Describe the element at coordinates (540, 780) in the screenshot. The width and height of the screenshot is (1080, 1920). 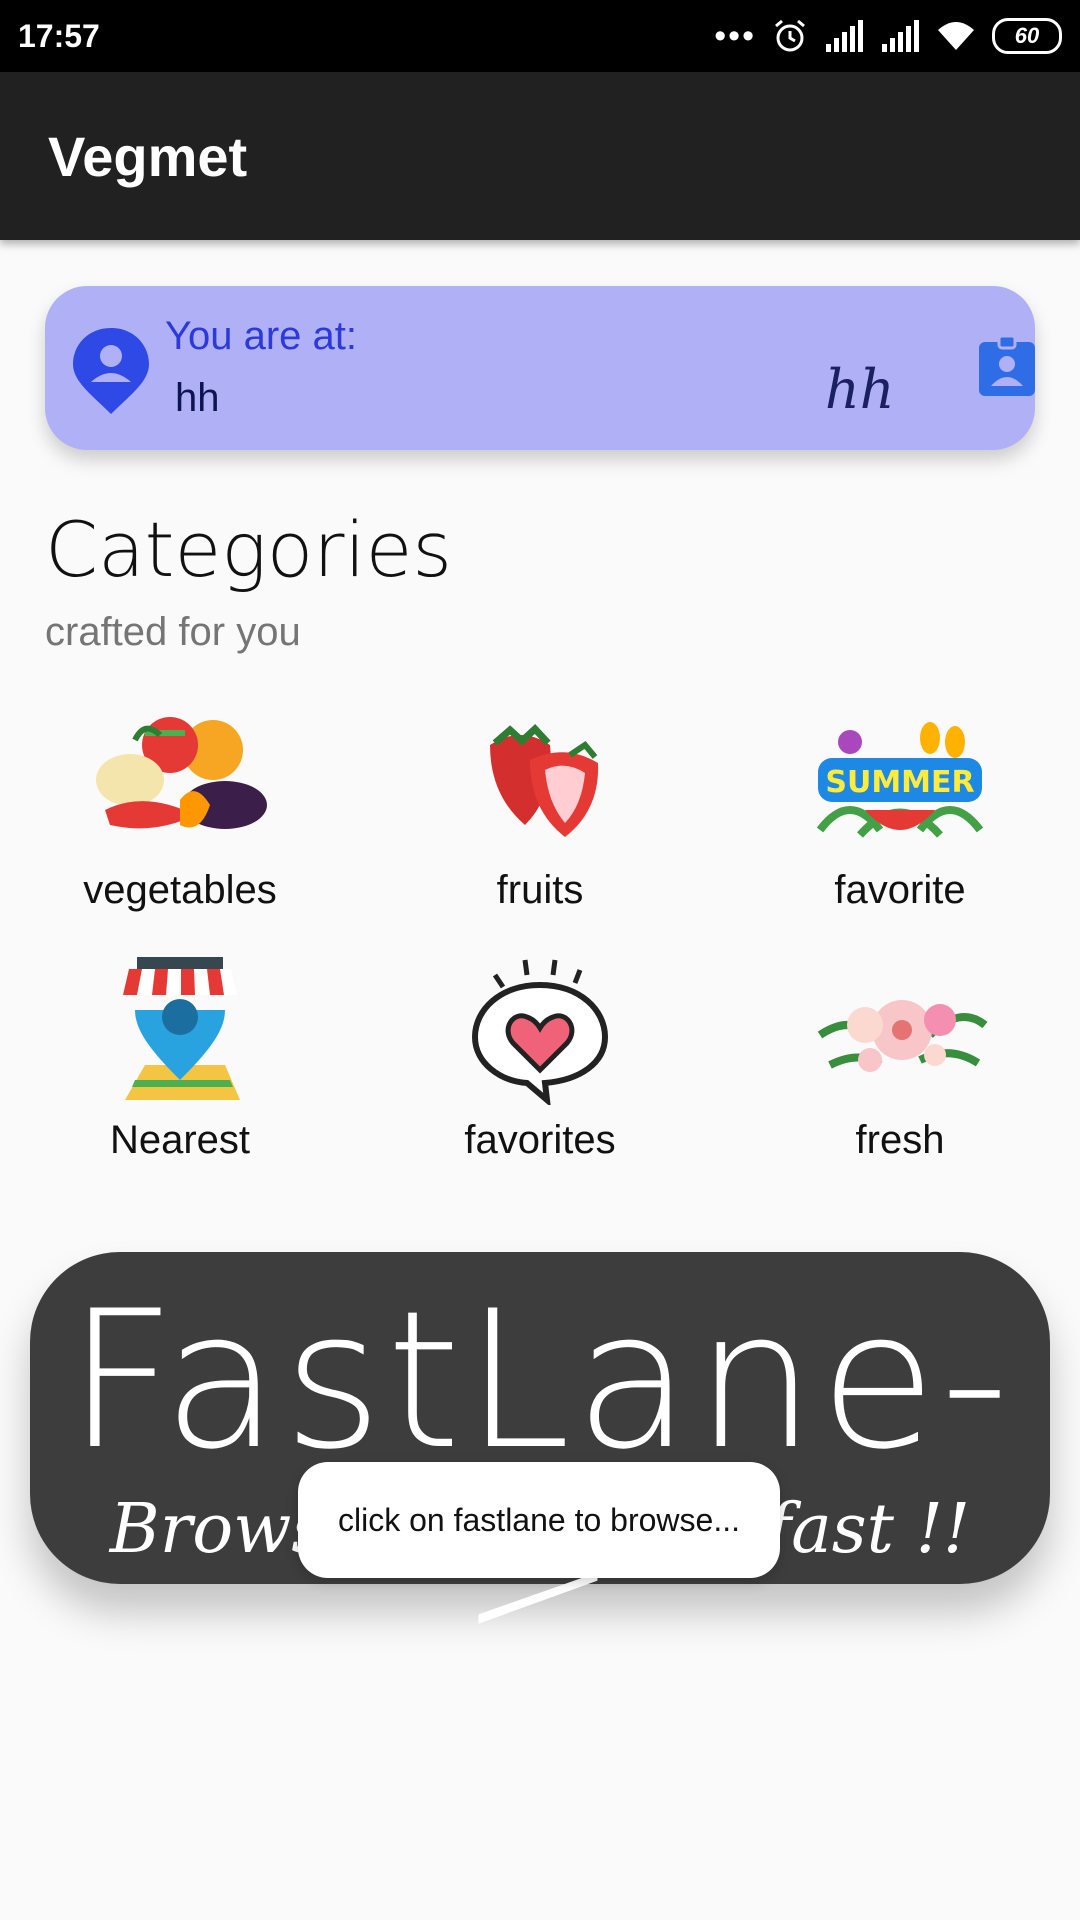
I see `strawberries-image` at that location.